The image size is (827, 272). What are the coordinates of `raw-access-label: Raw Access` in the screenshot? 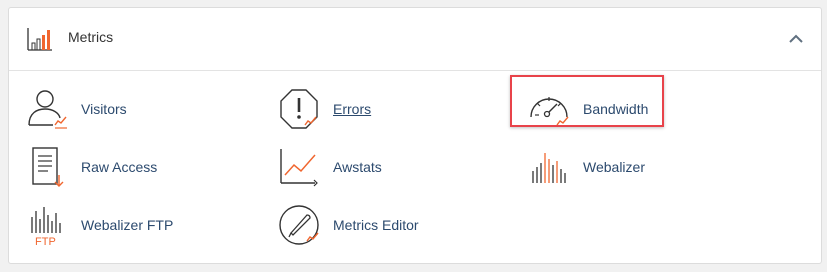 It's located at (119, 167).